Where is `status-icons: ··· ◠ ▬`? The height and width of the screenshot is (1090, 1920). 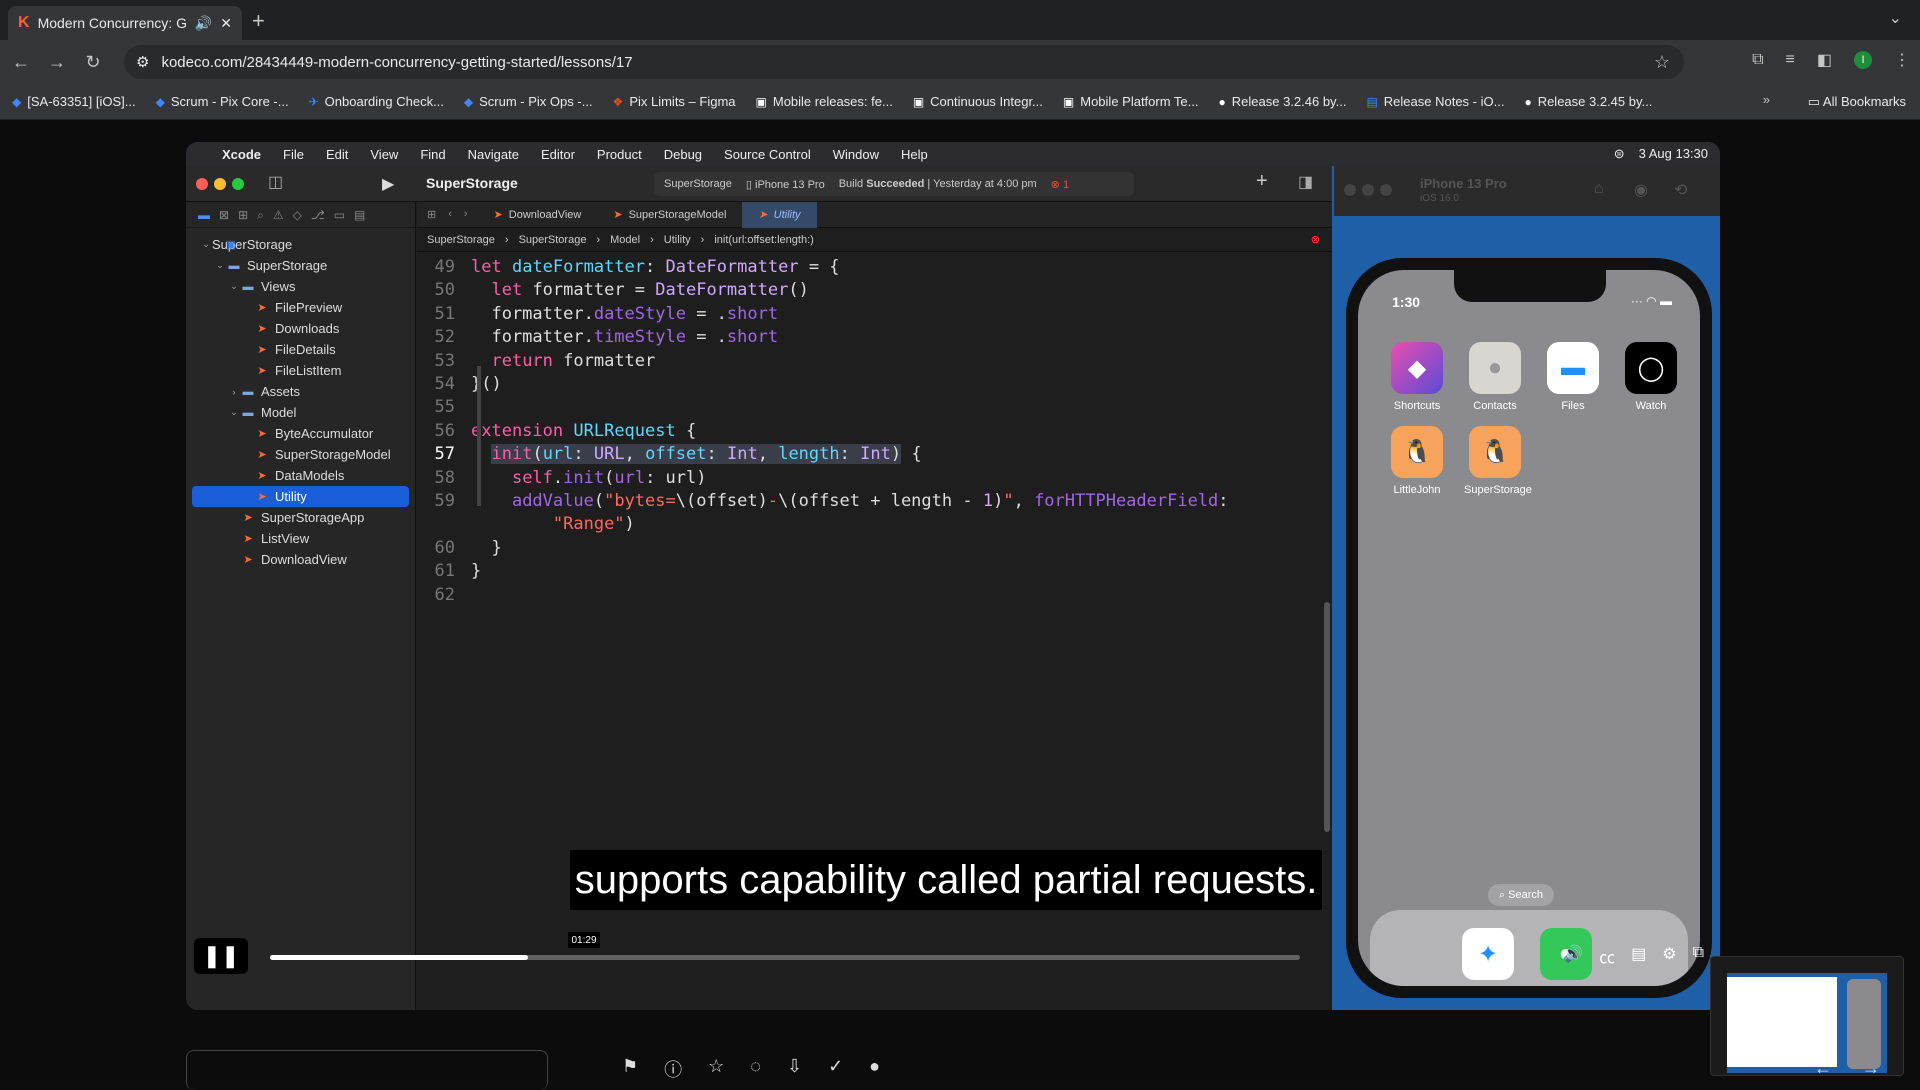 status-icons: ··· ◠ ▬ is located at coordinates (1651, 301).